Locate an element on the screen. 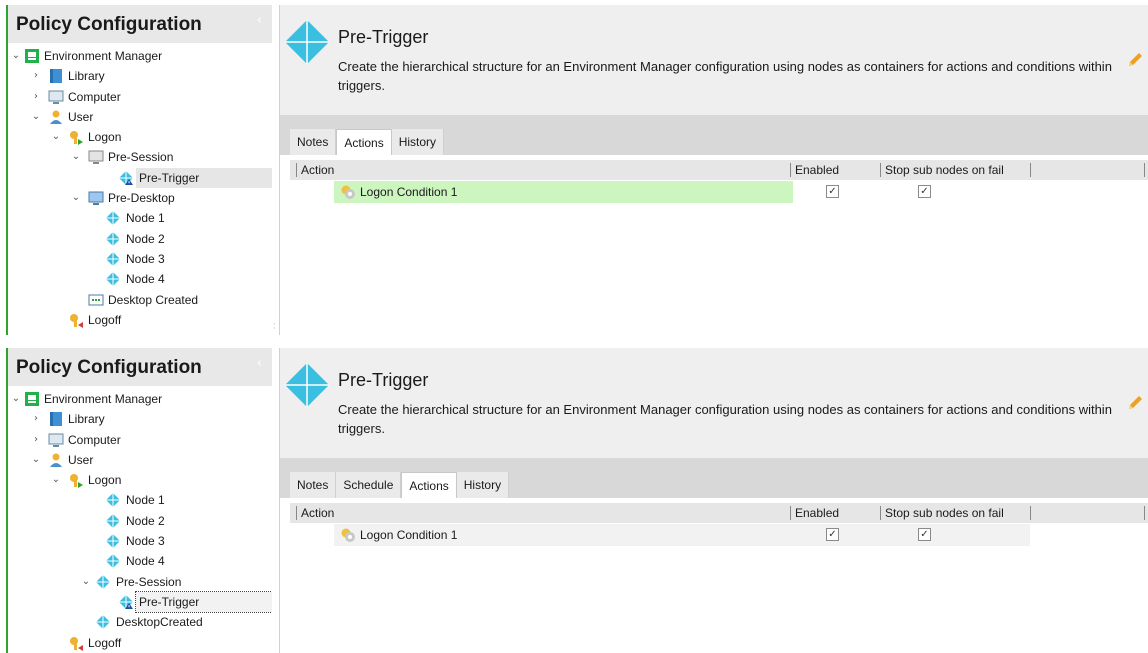 The width and height of the screenshot is (1148, 653). user-icon is located at coordinates (56, 460).